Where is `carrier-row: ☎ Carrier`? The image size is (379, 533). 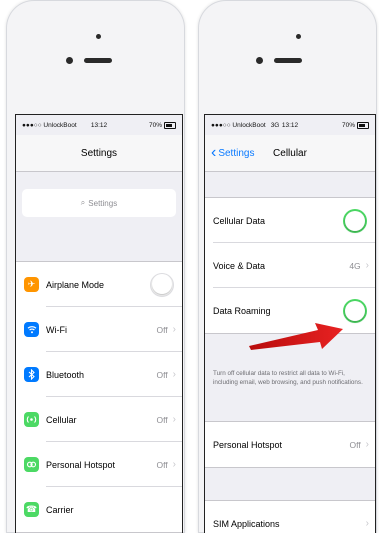
carrier-row: ☎ Carrier is located at coordinates (99, 509).